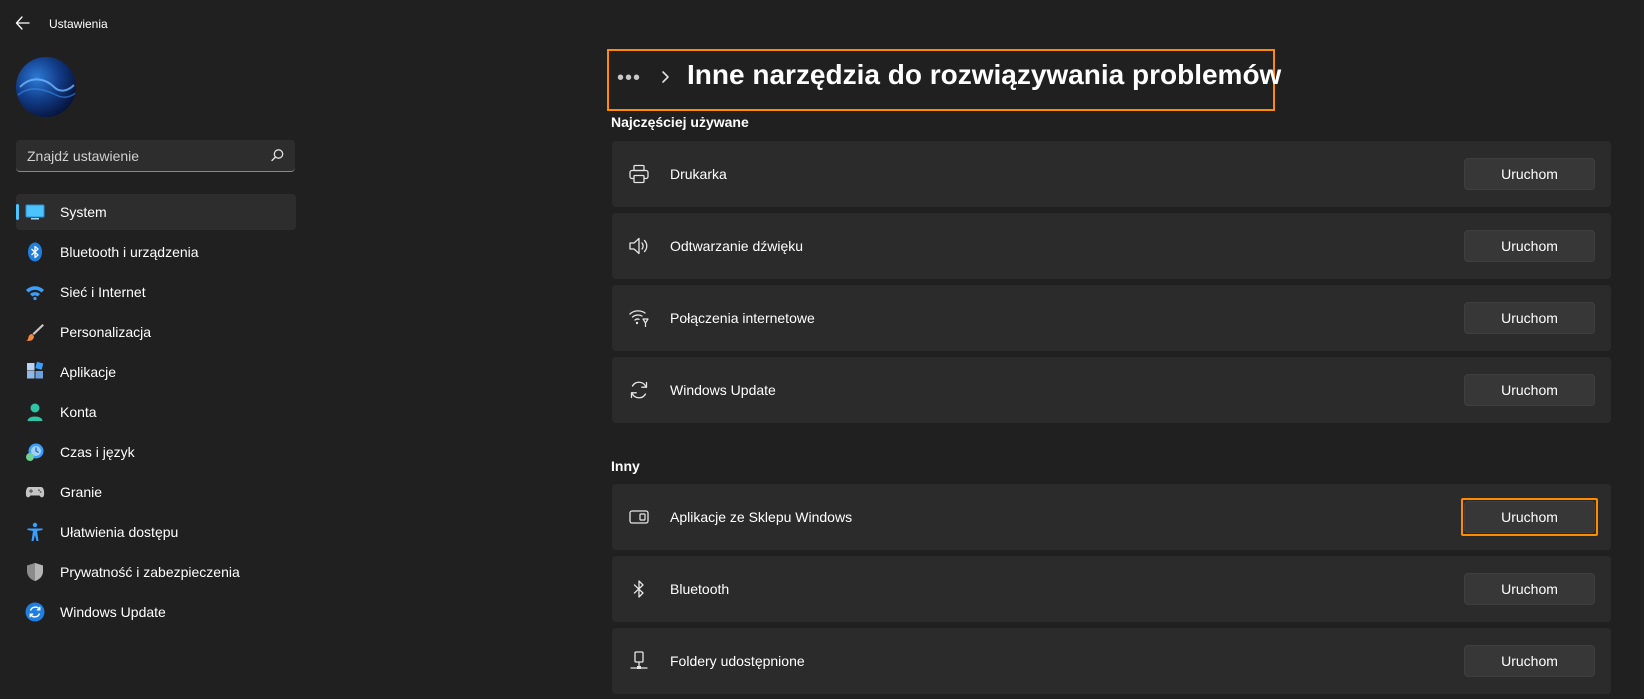  I want to click on troubleshooter-label: Odtwarzanie dźwięku, so click(737, 246).